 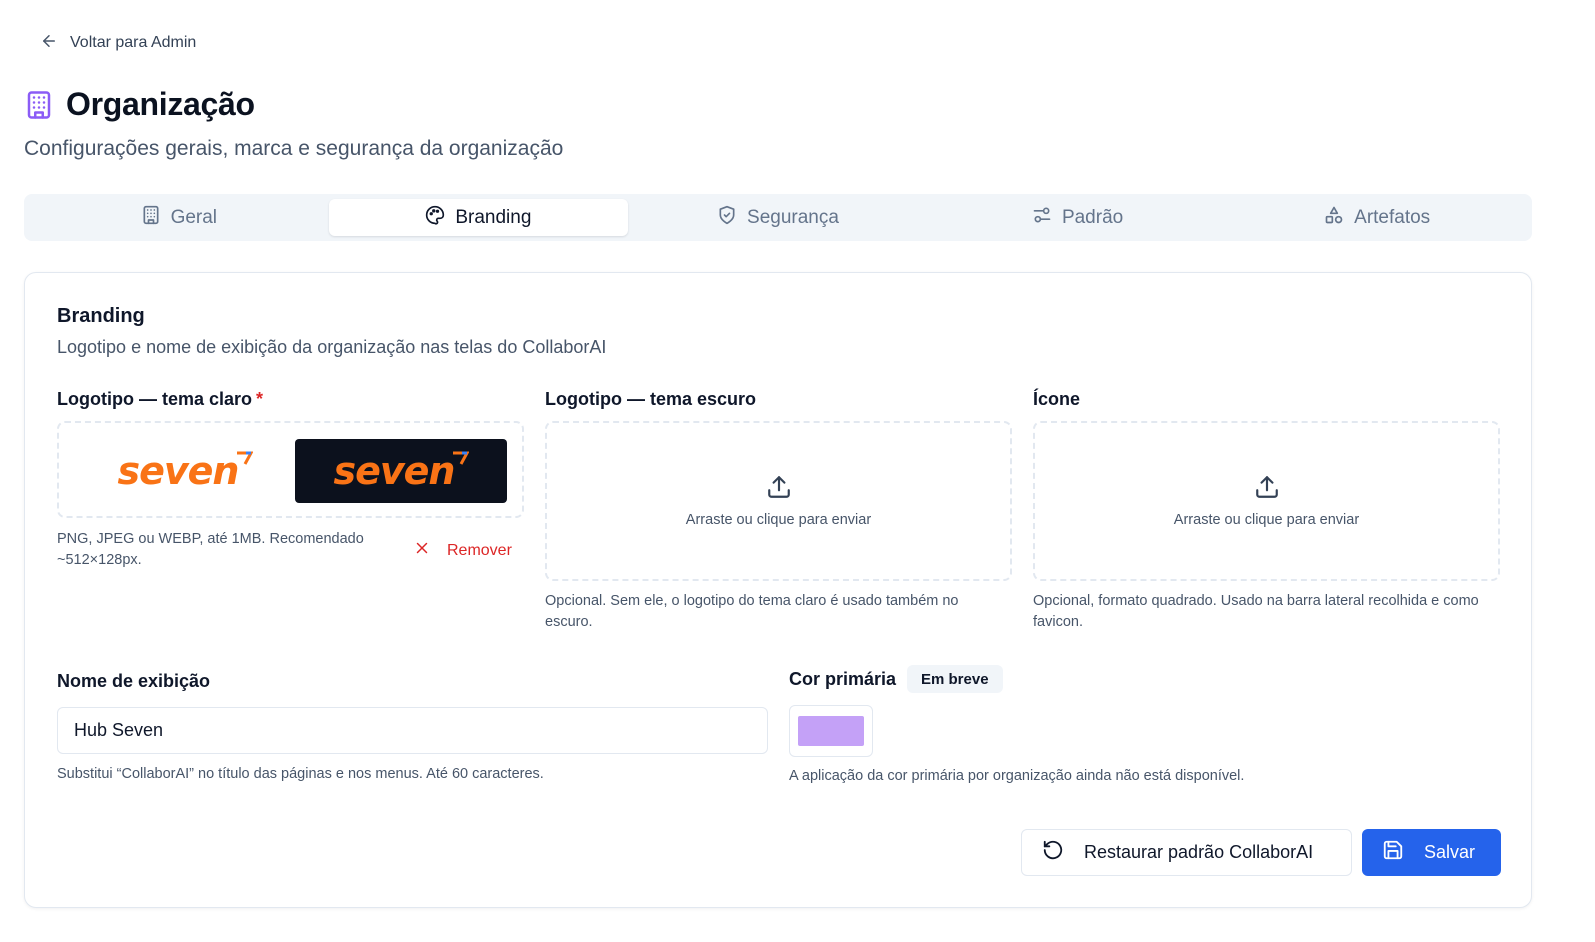 What do you see at coordinates (435, 218) in the screenshot?
I see `palette-icon` at bounding box center [435, 218].